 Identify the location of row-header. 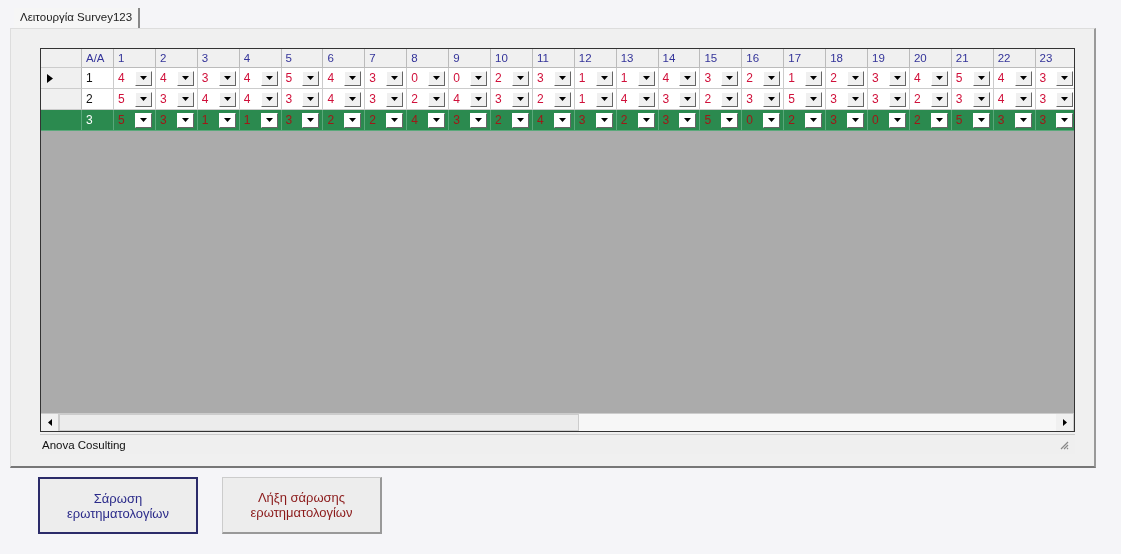
(61, 78).